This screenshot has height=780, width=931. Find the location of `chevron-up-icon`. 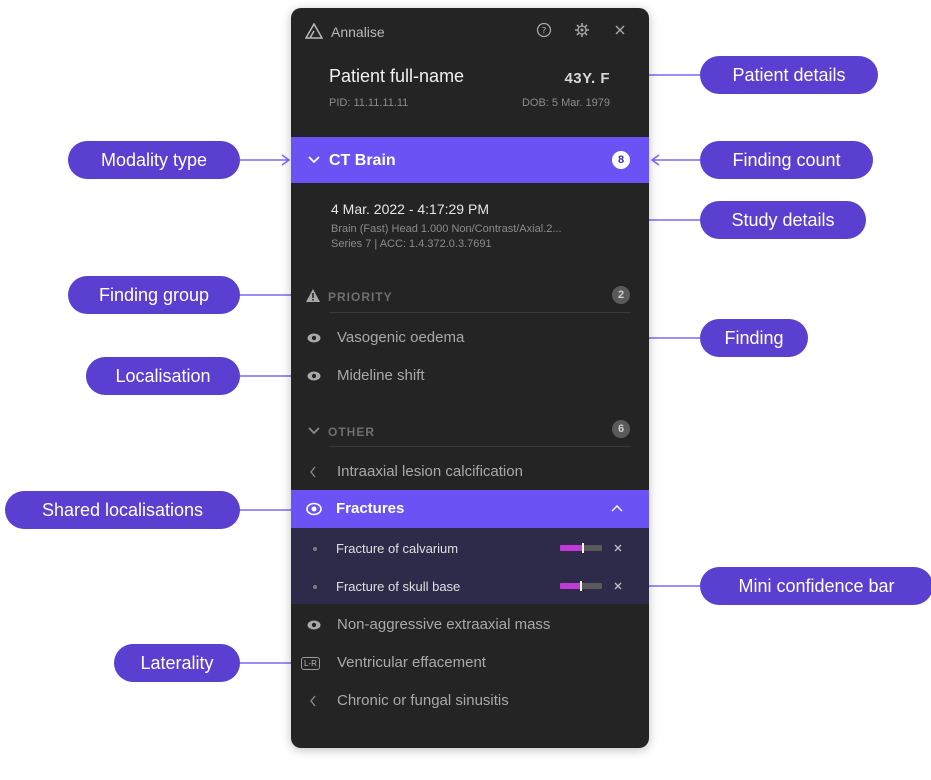

chevron-up-icon is located at coordinates (617, 509).